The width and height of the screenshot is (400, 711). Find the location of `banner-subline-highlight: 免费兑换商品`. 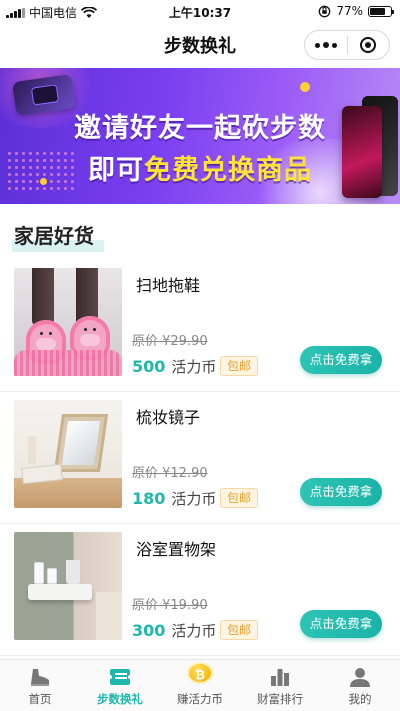

banner-subline-highlight: 免费兑换商品 is located at coordinates (228, 170).